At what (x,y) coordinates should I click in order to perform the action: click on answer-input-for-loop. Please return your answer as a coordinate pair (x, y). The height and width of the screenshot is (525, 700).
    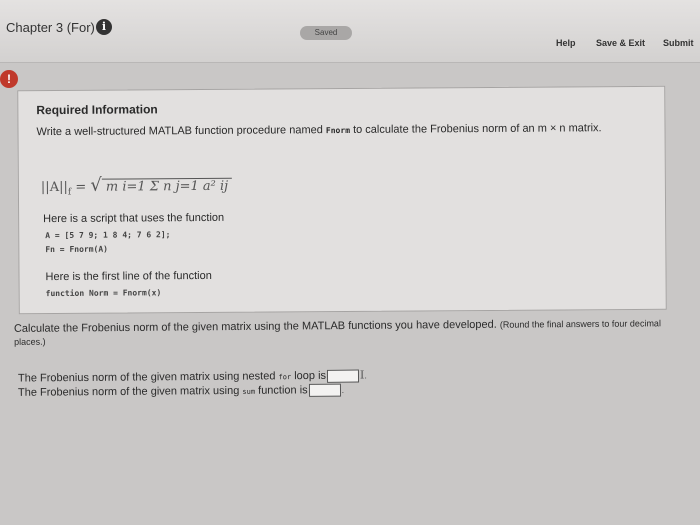
    Looking at the image, I should click on (343, 376).